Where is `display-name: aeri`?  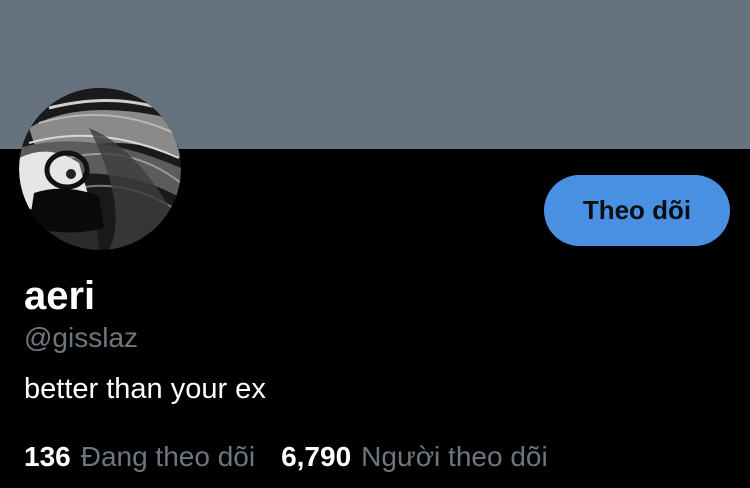
display-name: aeri is located at coordinates (60, 296).